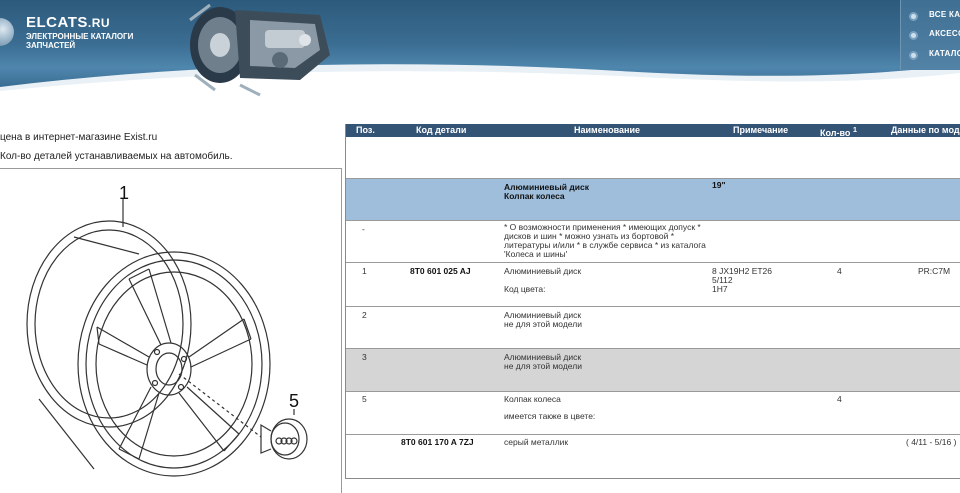  I want to click on row-pos: 2, so click(364, 315).